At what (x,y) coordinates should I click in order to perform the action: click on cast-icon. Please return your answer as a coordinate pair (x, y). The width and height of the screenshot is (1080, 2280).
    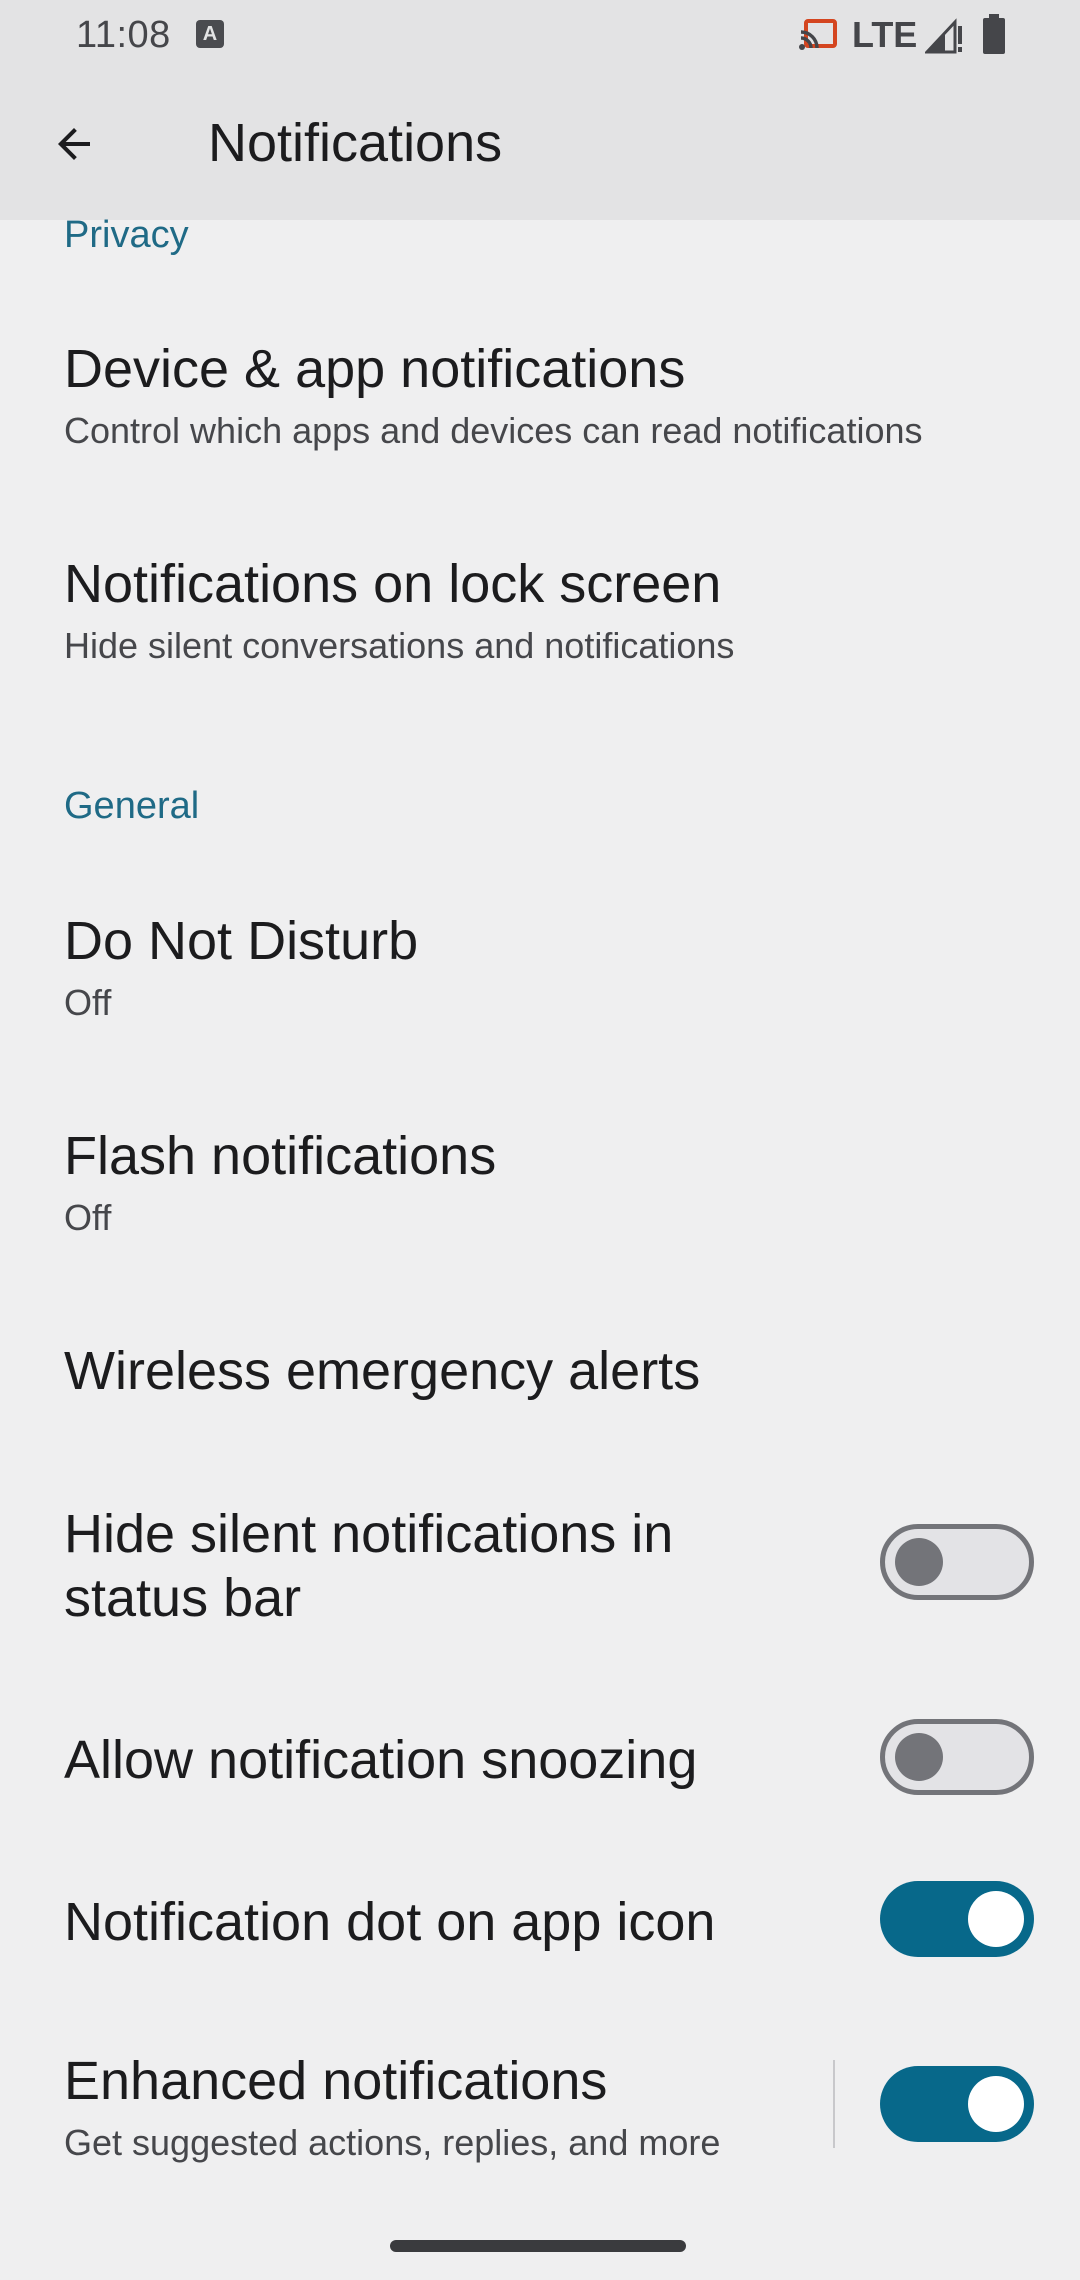
    Looking at the image, I should click on (818, 34).